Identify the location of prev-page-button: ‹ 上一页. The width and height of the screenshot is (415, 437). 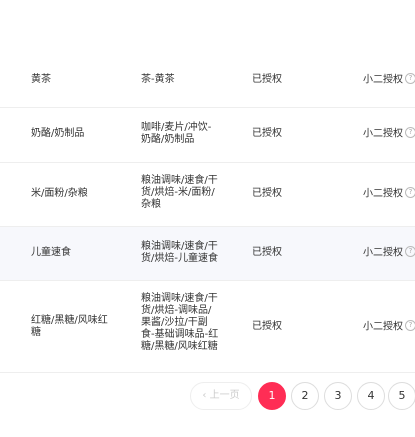
(221, 396).